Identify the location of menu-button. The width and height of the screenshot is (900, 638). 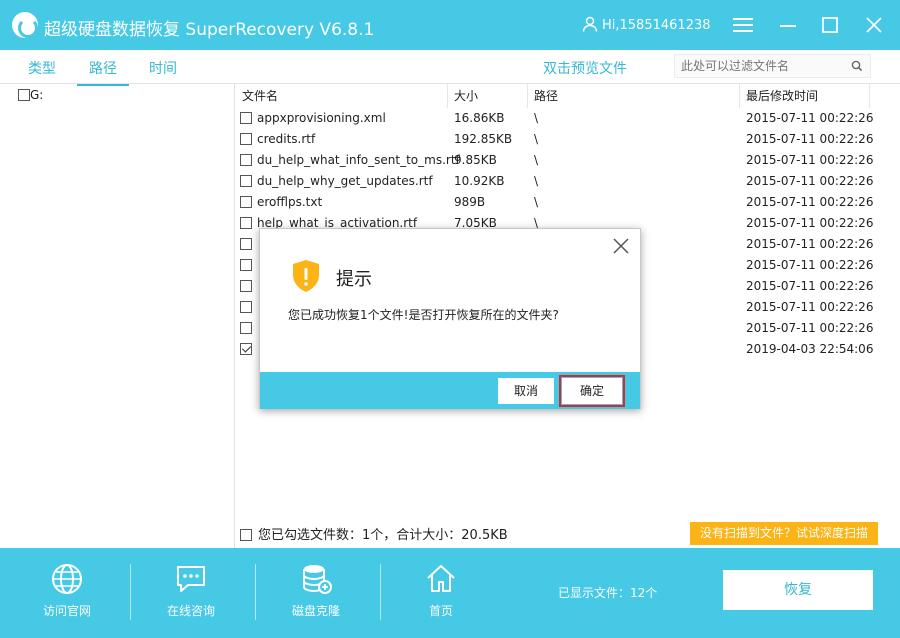
(743, 25).